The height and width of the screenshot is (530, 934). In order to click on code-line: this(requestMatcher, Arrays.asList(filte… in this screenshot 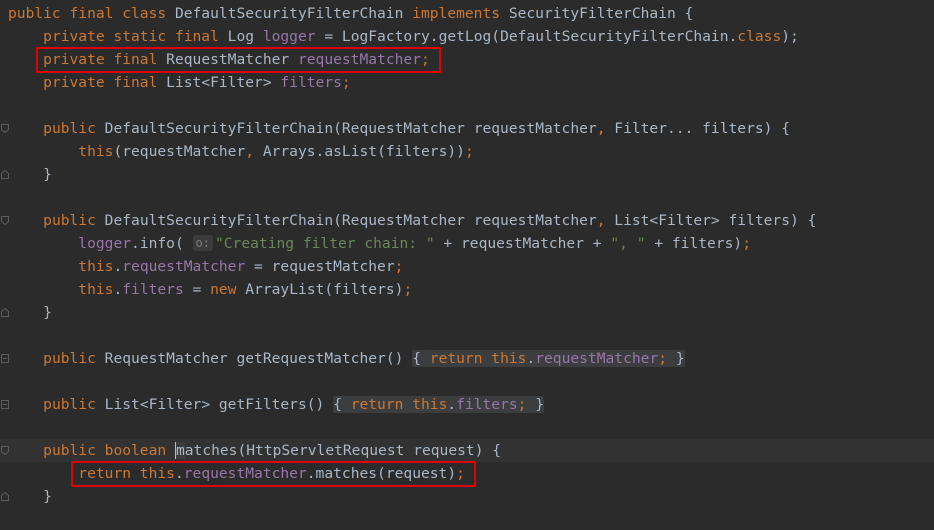, I will do `click(467, 151)`.